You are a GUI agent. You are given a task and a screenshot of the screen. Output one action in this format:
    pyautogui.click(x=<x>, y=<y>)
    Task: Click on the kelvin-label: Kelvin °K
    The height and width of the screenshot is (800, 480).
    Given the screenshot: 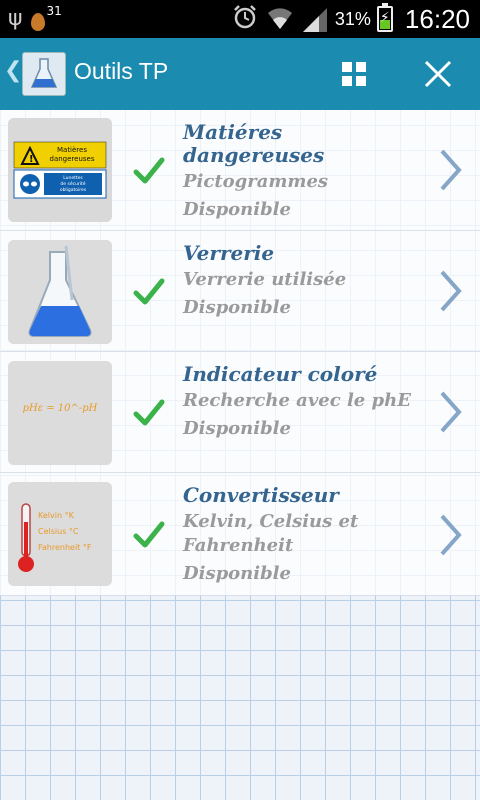 What is the action you would take?
    pyautogui.click(x=56, y=515)
    